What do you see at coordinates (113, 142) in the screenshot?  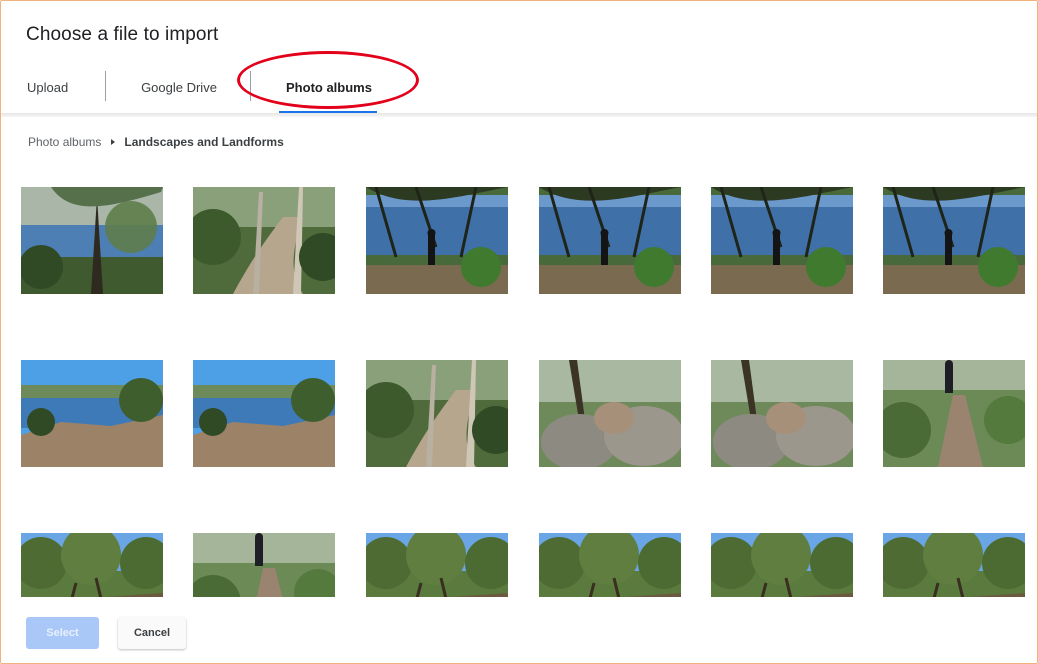 I see `breadcrumb-chevron-icon` at bounding box center [113, 142].